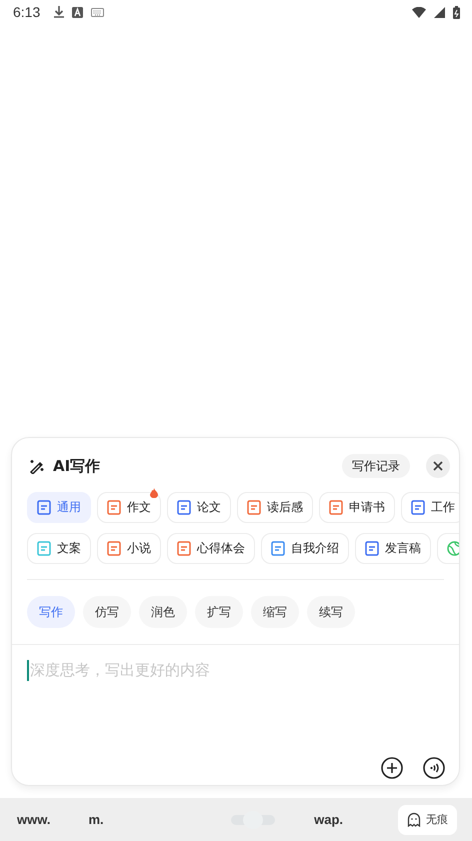 This screenshot has width=472, height=841. I want to click on close-icon, so click(438, 466).